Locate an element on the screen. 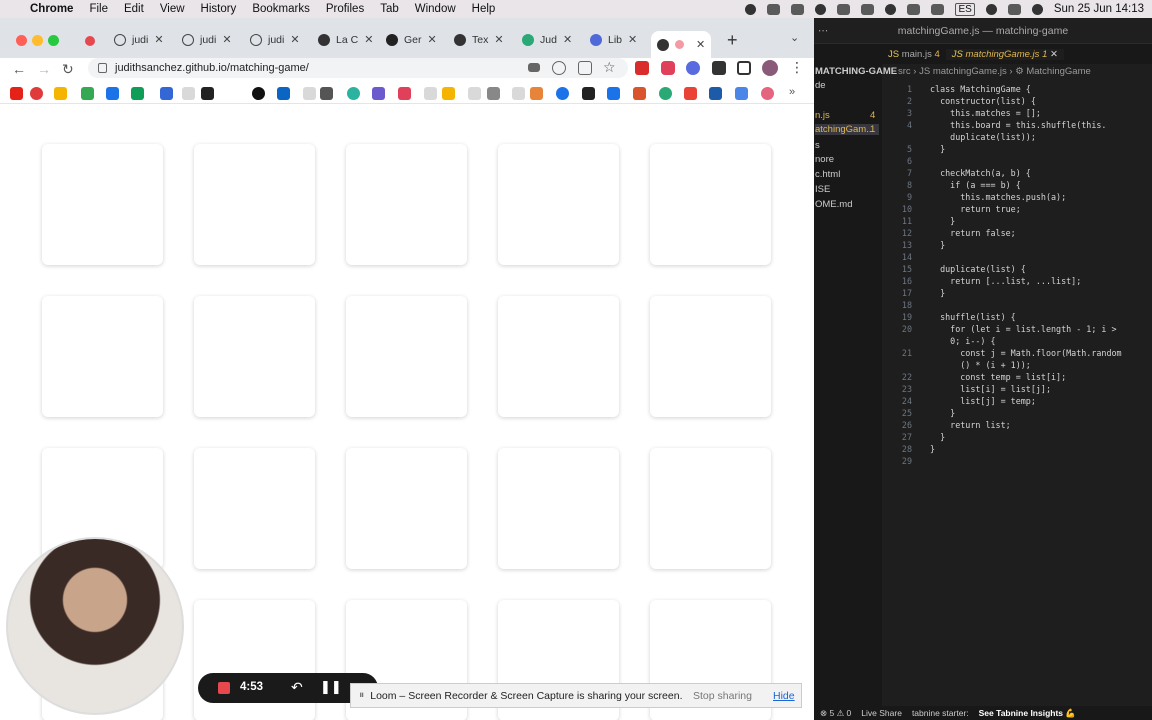 The width and height of the screenshot is (1152, 720). w-bookmark-icon is located at coordinates (639, 93).